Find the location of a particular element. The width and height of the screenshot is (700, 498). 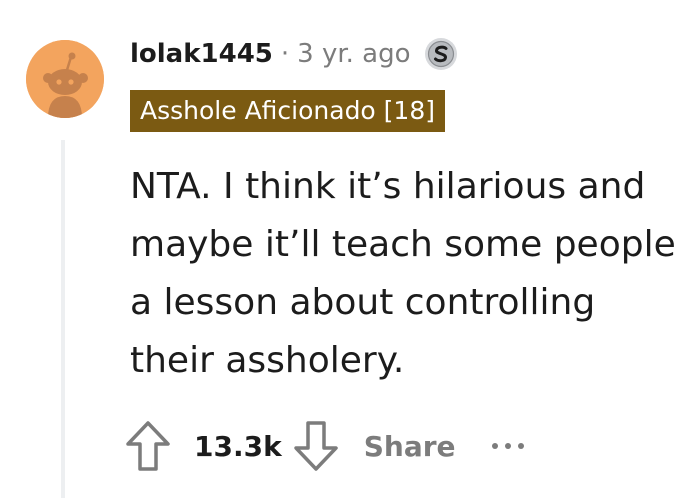

share-button: Share is located at coordinates (410, 446).